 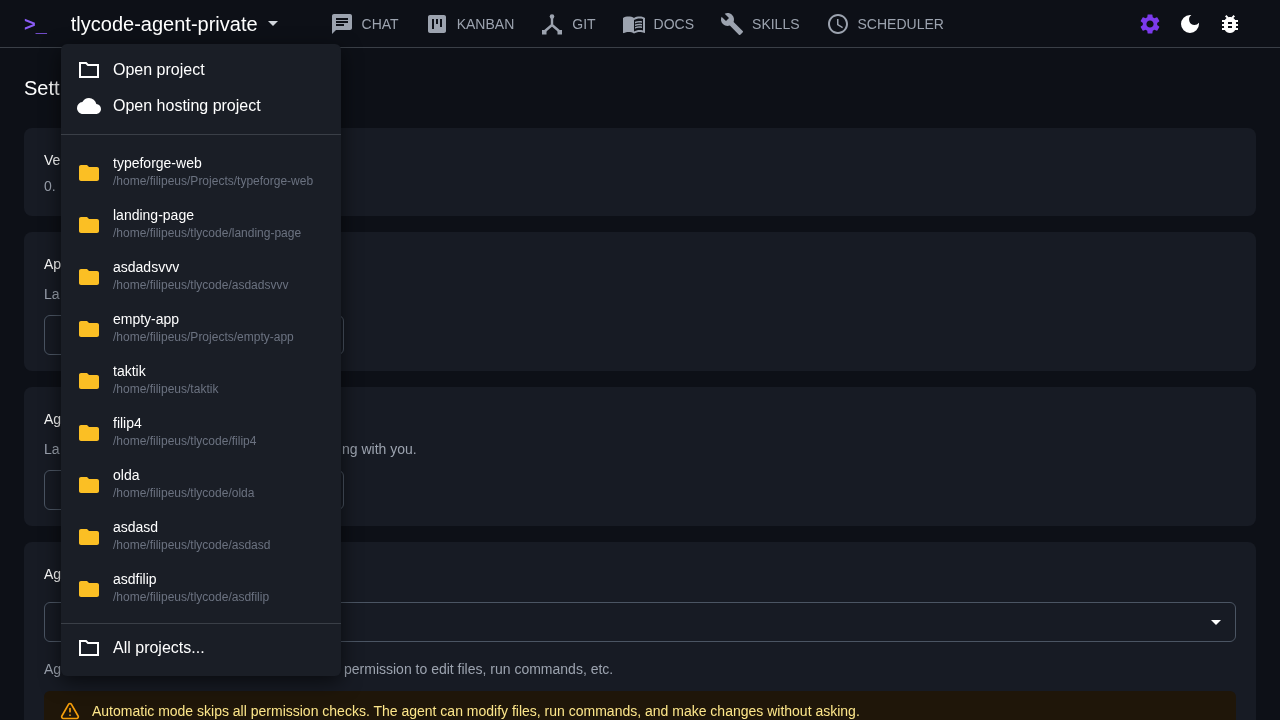 What do you see at coordinates (192, 545) in the screenshot?
I see `project-path: /home/filipeus/tlycode/asdasd` at bounding box center [192, 545].